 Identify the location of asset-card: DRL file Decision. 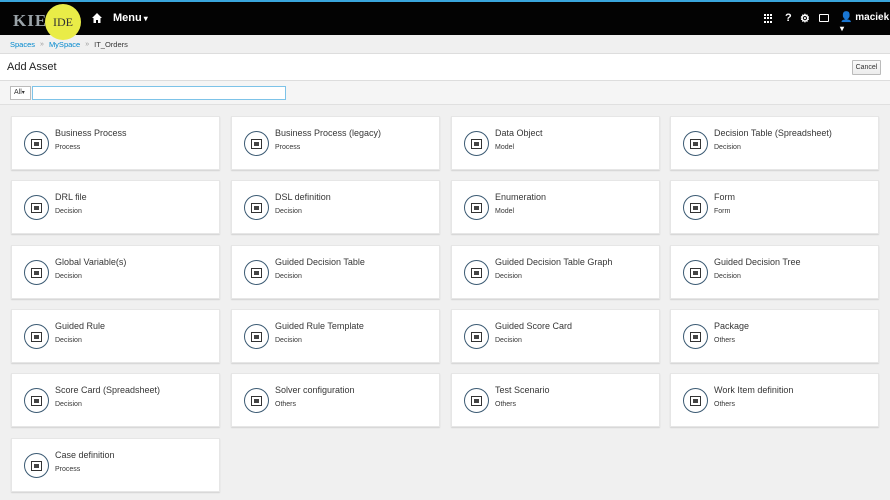
(115, 207).